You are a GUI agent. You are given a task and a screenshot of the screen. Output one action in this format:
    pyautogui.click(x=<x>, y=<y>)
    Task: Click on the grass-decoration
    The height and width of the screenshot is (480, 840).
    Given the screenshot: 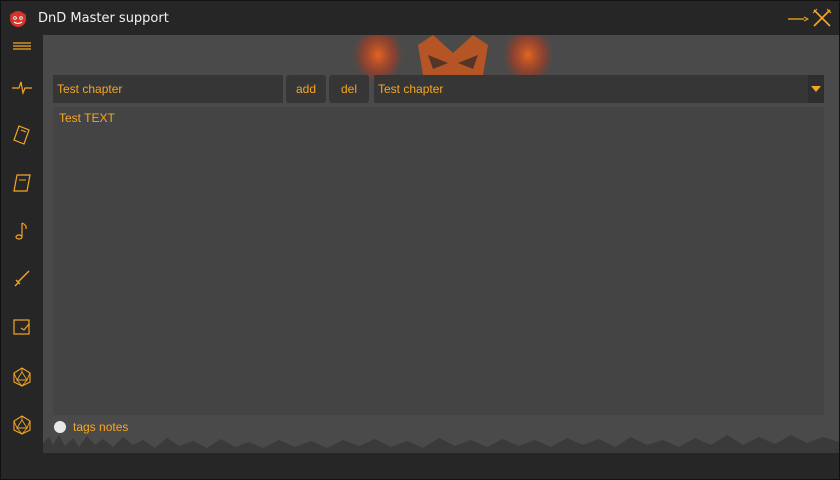 What is the action you would take?
    pyautogui.click(x=441, y=444)
    